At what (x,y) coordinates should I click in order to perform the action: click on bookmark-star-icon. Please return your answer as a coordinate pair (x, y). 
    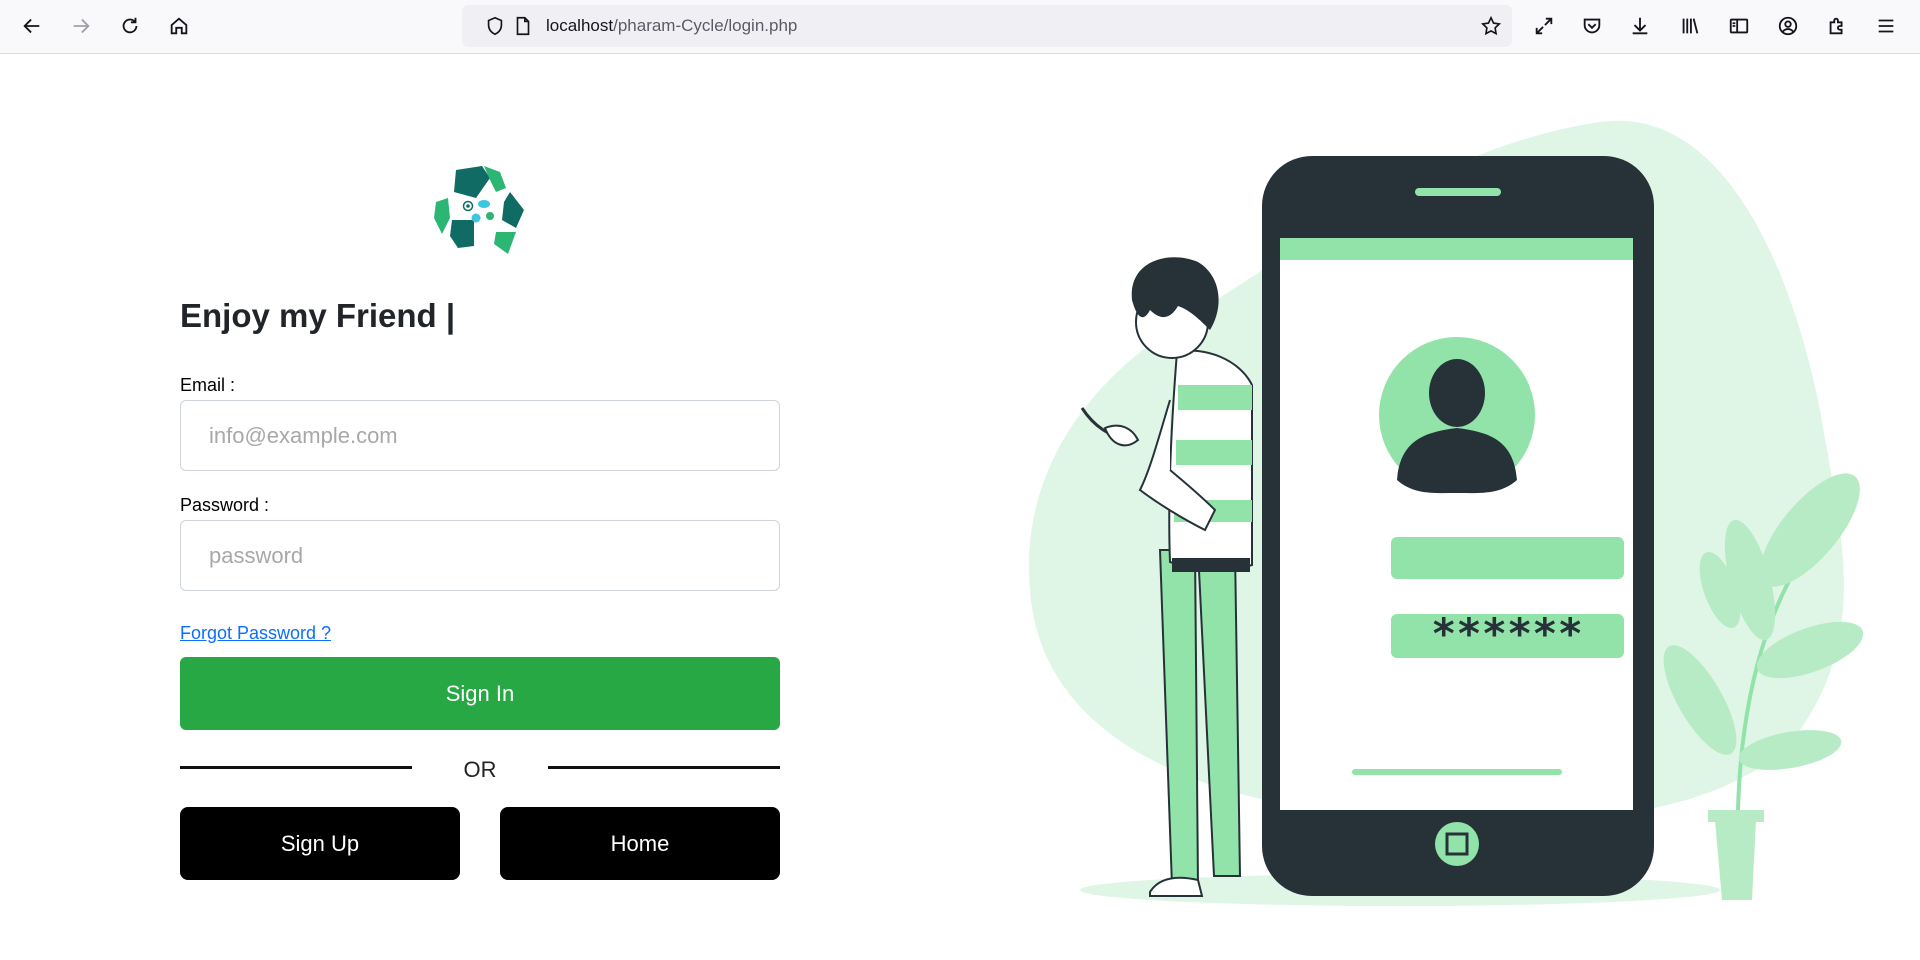
    Looking at the image, I should click on (1491, 26).